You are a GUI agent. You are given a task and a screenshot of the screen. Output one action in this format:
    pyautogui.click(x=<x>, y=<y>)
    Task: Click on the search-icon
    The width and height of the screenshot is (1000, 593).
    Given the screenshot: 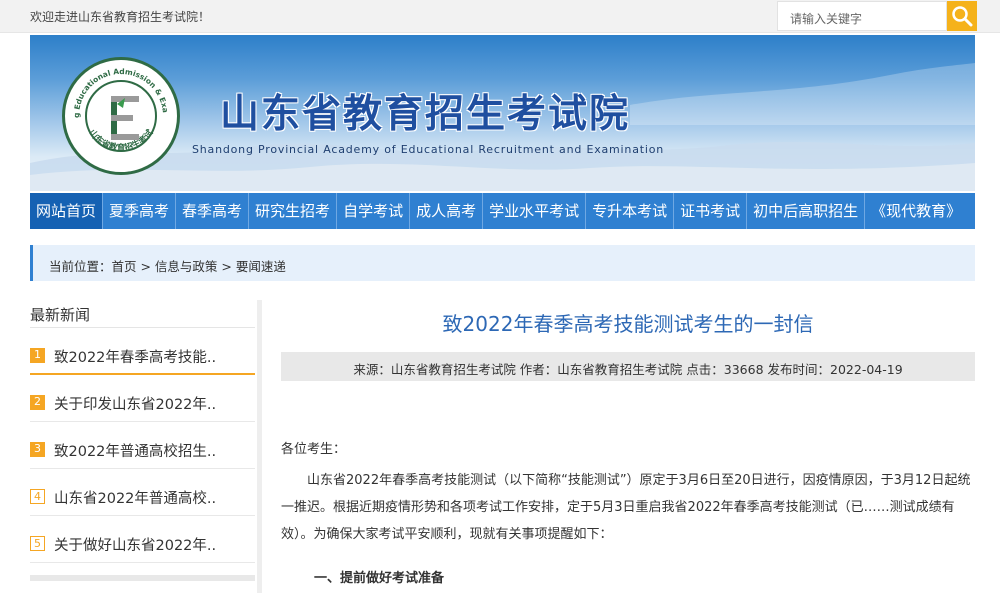 What is the action you would take?
    pyautogui.click(x=962, y=16)
    